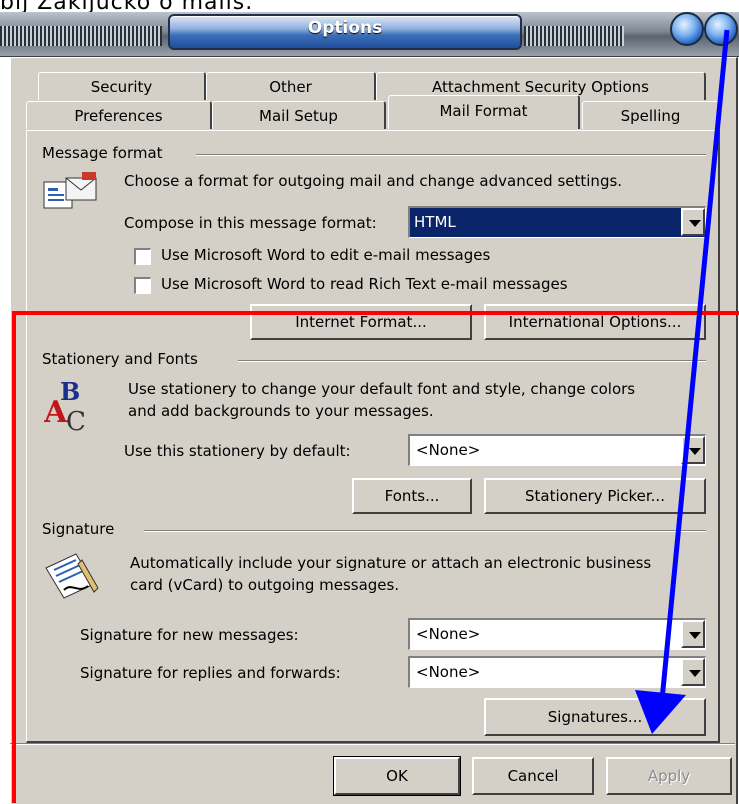 The image size is (739, 804). What do you see at coordinates (142, 256) in the screenshot?
I see `use-word-edit-checkbox` at bounding box center [142, 256].